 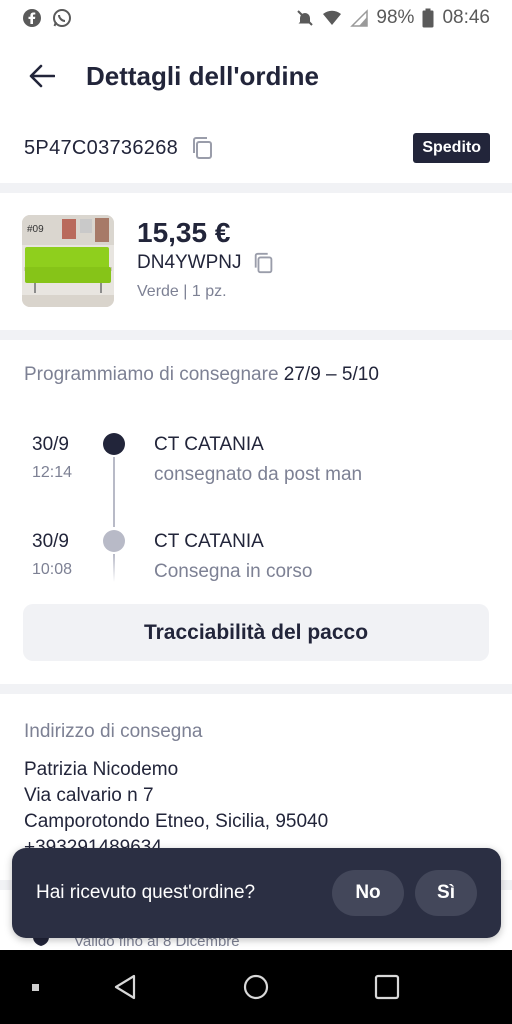 I want to click on address-label: Indirizzo di consegna, so click(x=113, y=731).